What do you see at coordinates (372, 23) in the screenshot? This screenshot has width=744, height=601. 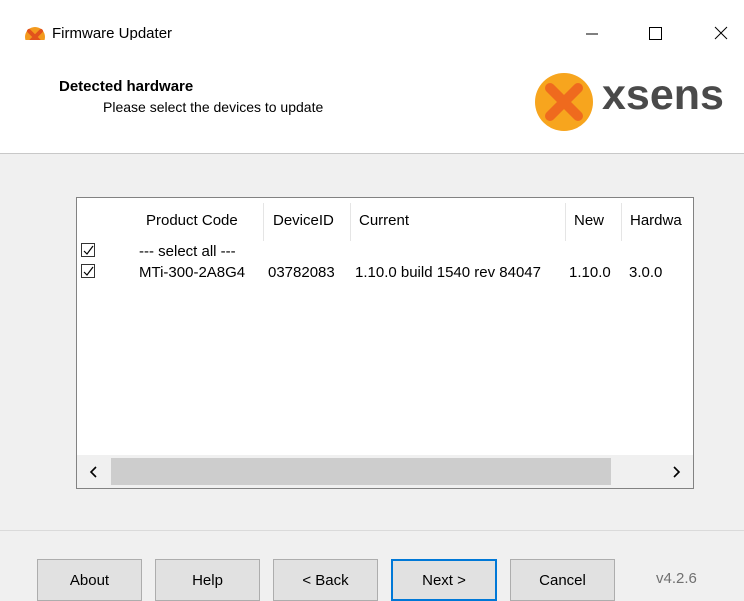 I see `title-bar: Firmware Updater` at bounding box center [372, 23].